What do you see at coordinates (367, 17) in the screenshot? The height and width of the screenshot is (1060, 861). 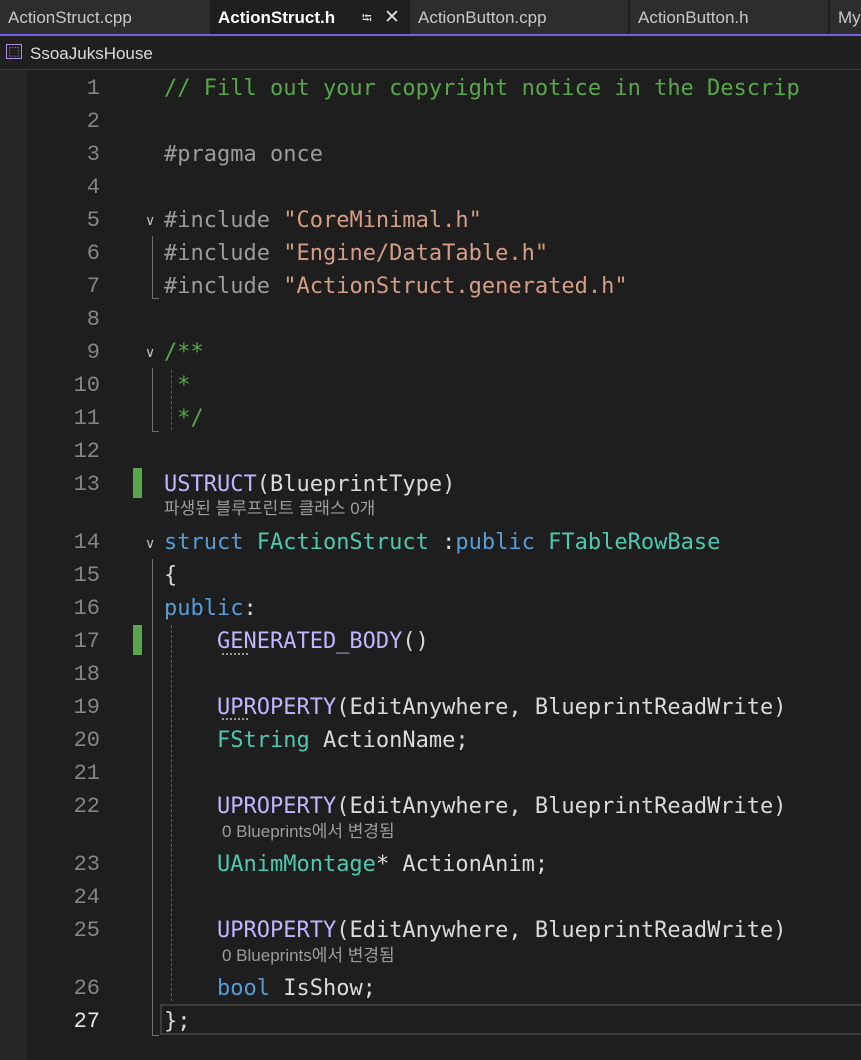 I see `pin-icon: ⭾` at bounding box center [367, 17].